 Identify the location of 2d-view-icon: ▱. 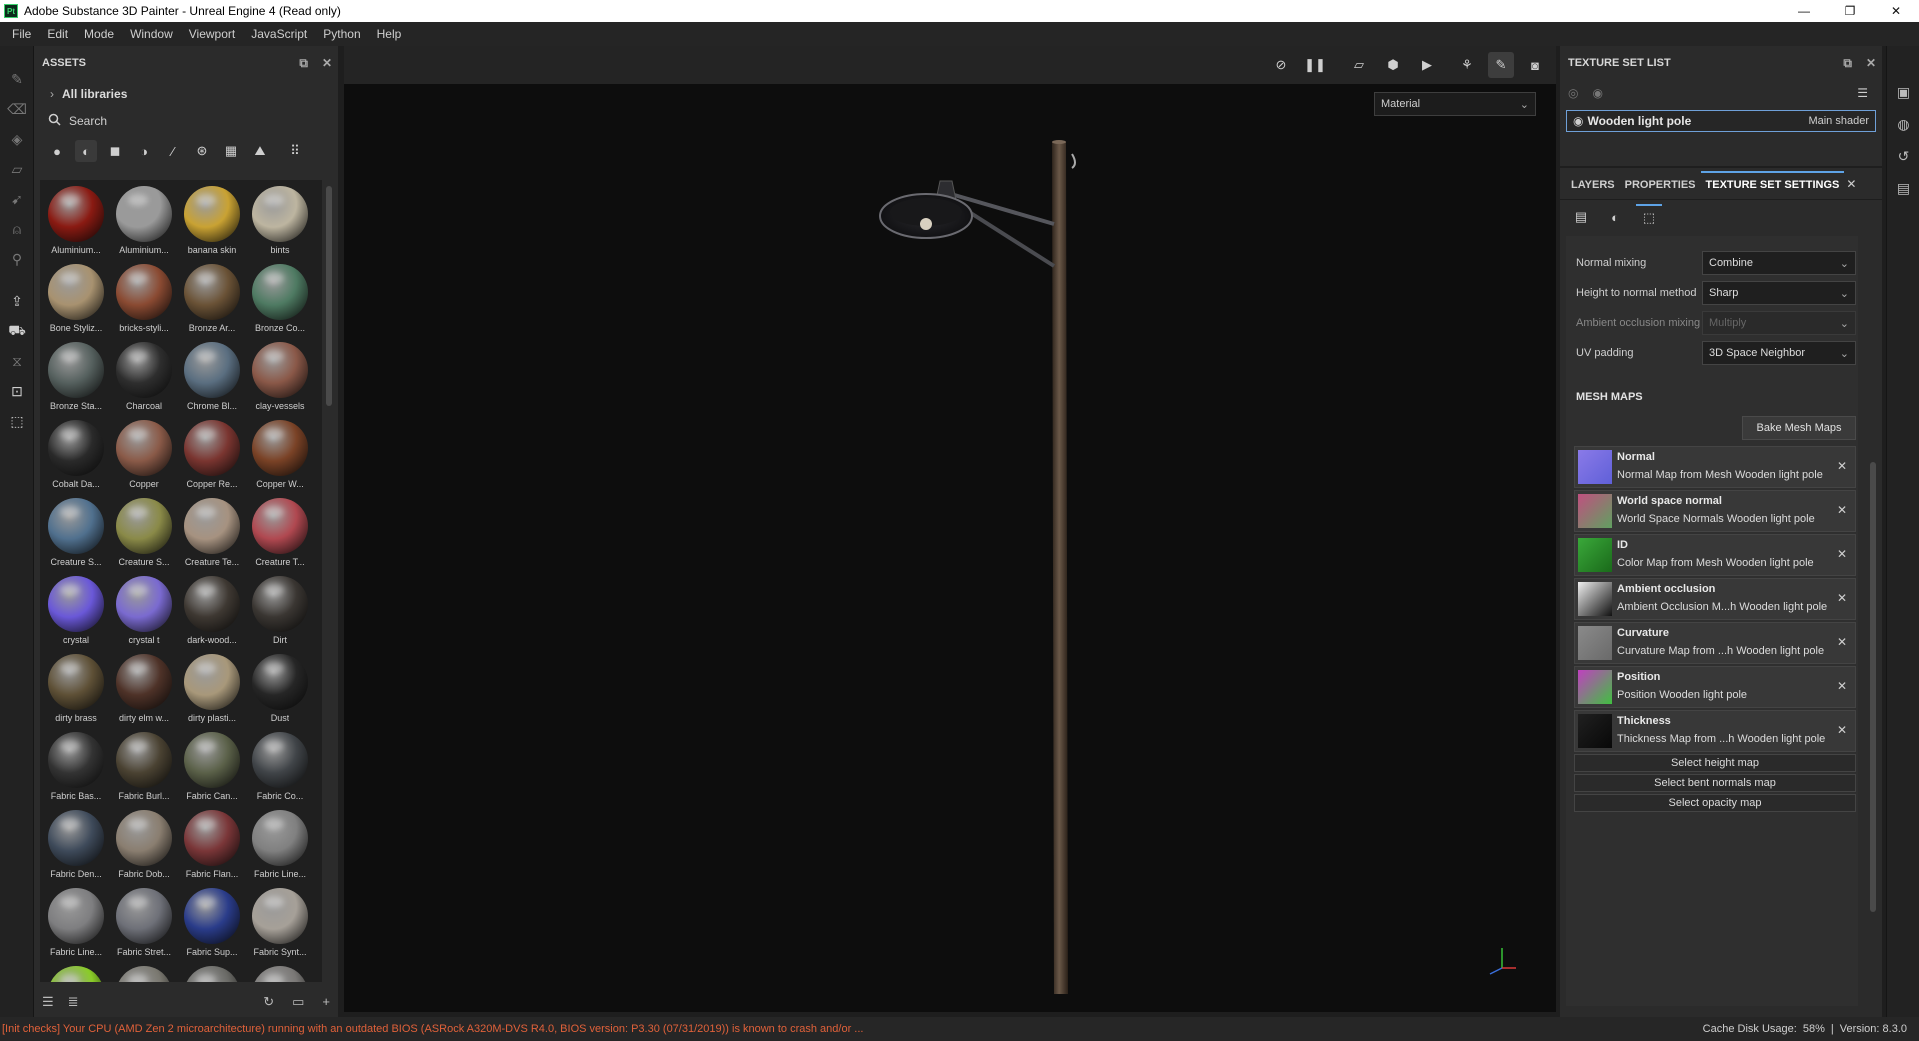
(1359, 65).